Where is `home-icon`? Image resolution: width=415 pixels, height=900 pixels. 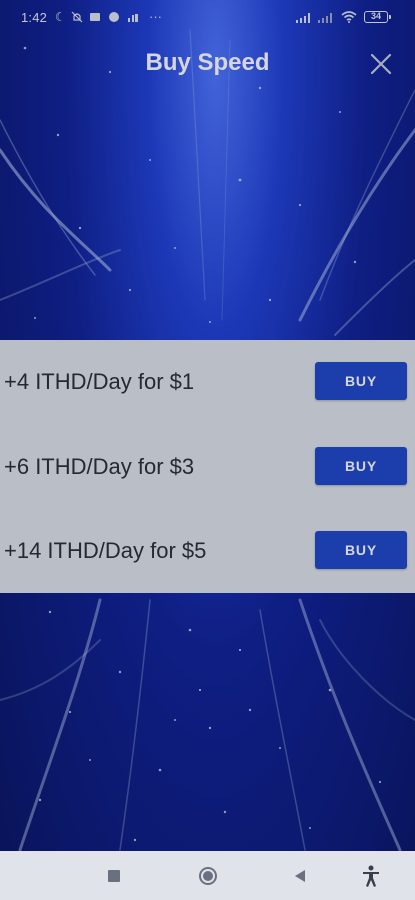 home-icon is located at coordinates (208, 876).